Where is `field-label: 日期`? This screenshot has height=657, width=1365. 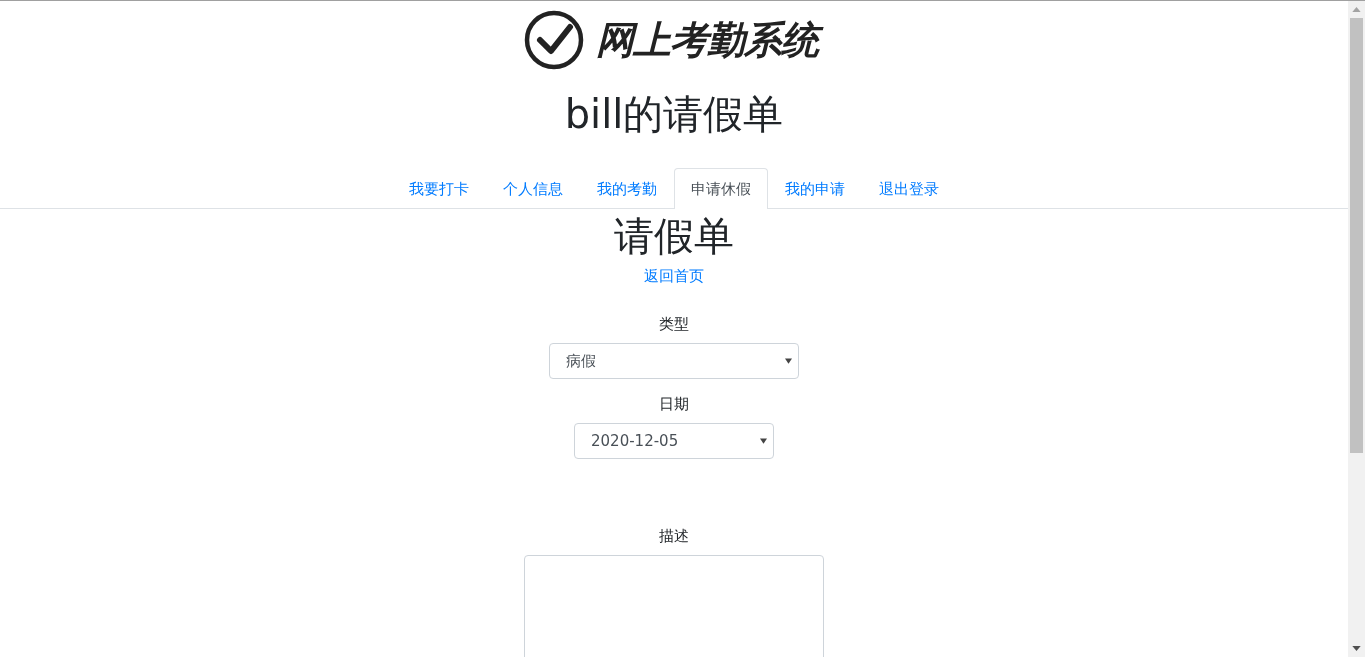 field-label: 日期 is located at coordinates (674, 404).